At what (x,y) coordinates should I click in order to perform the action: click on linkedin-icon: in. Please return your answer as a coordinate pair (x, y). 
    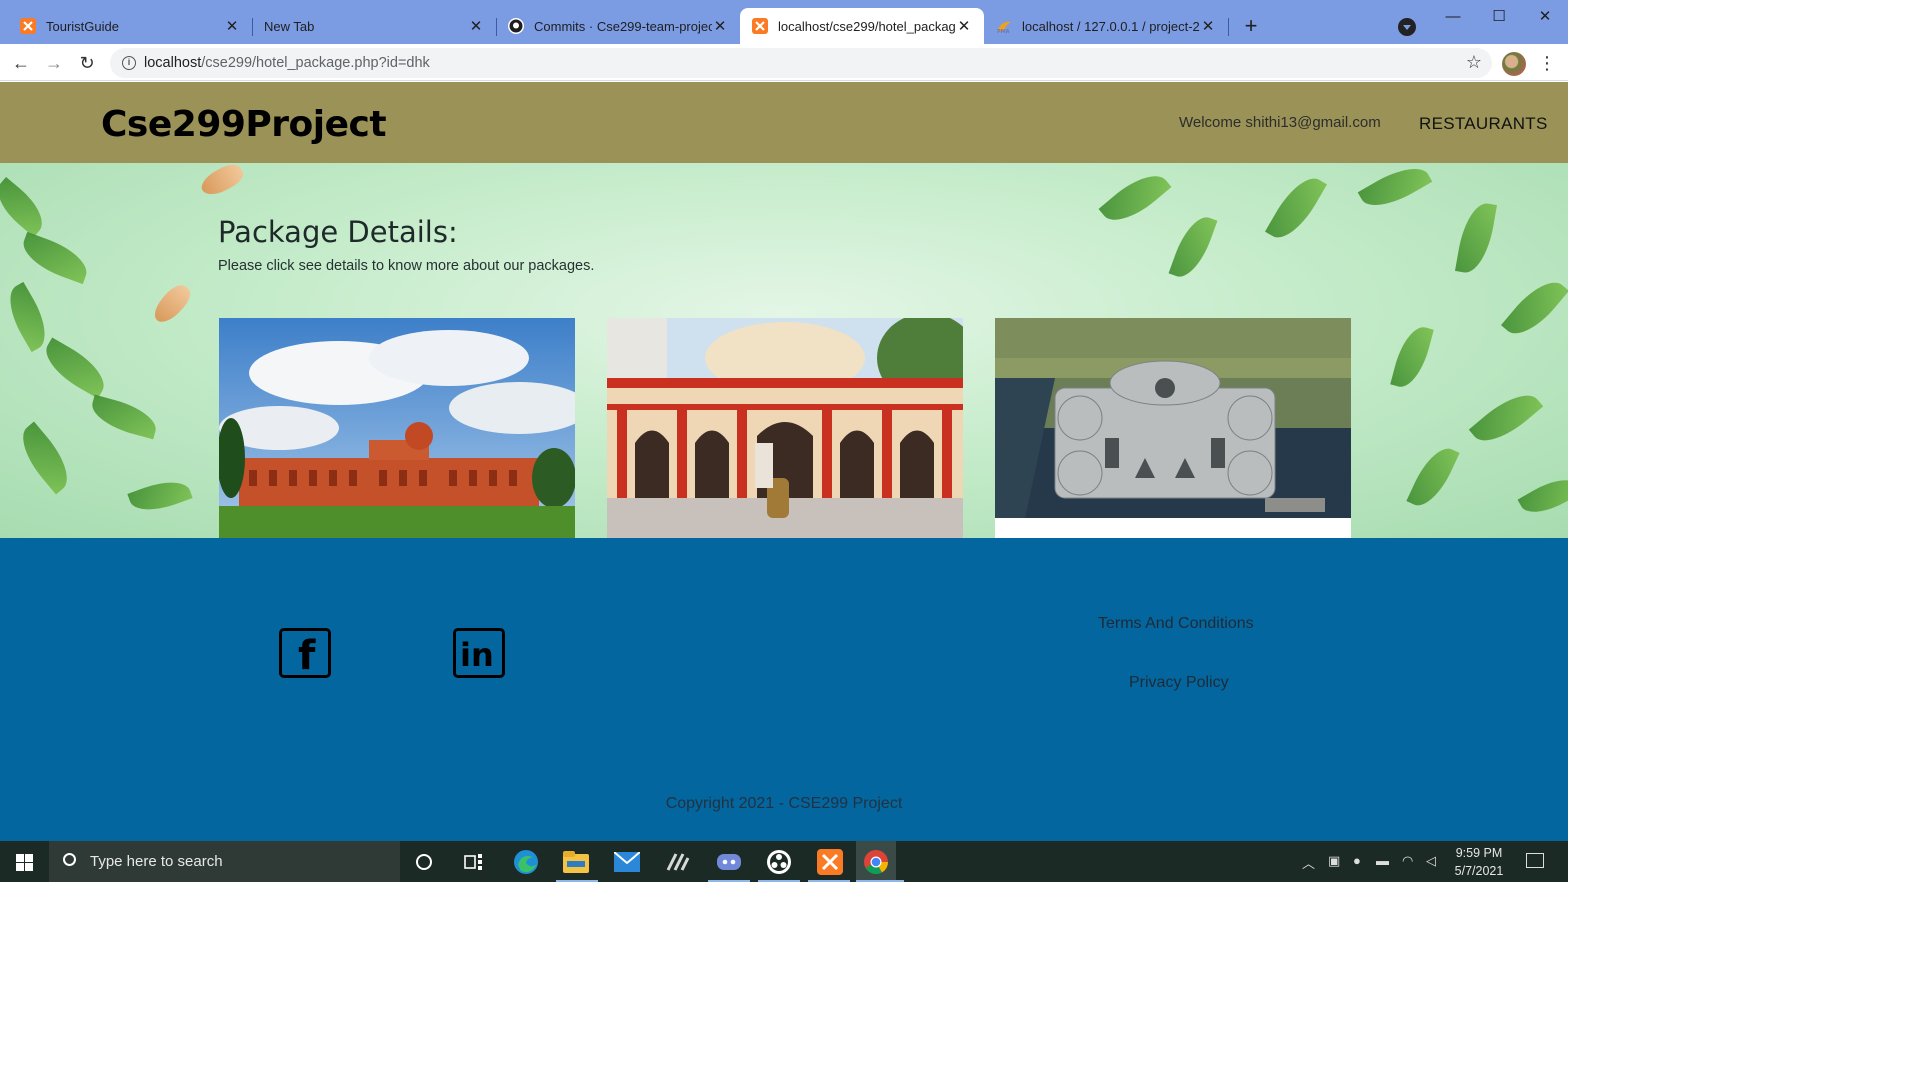
    Looking at the image, I should click on (479, 653).